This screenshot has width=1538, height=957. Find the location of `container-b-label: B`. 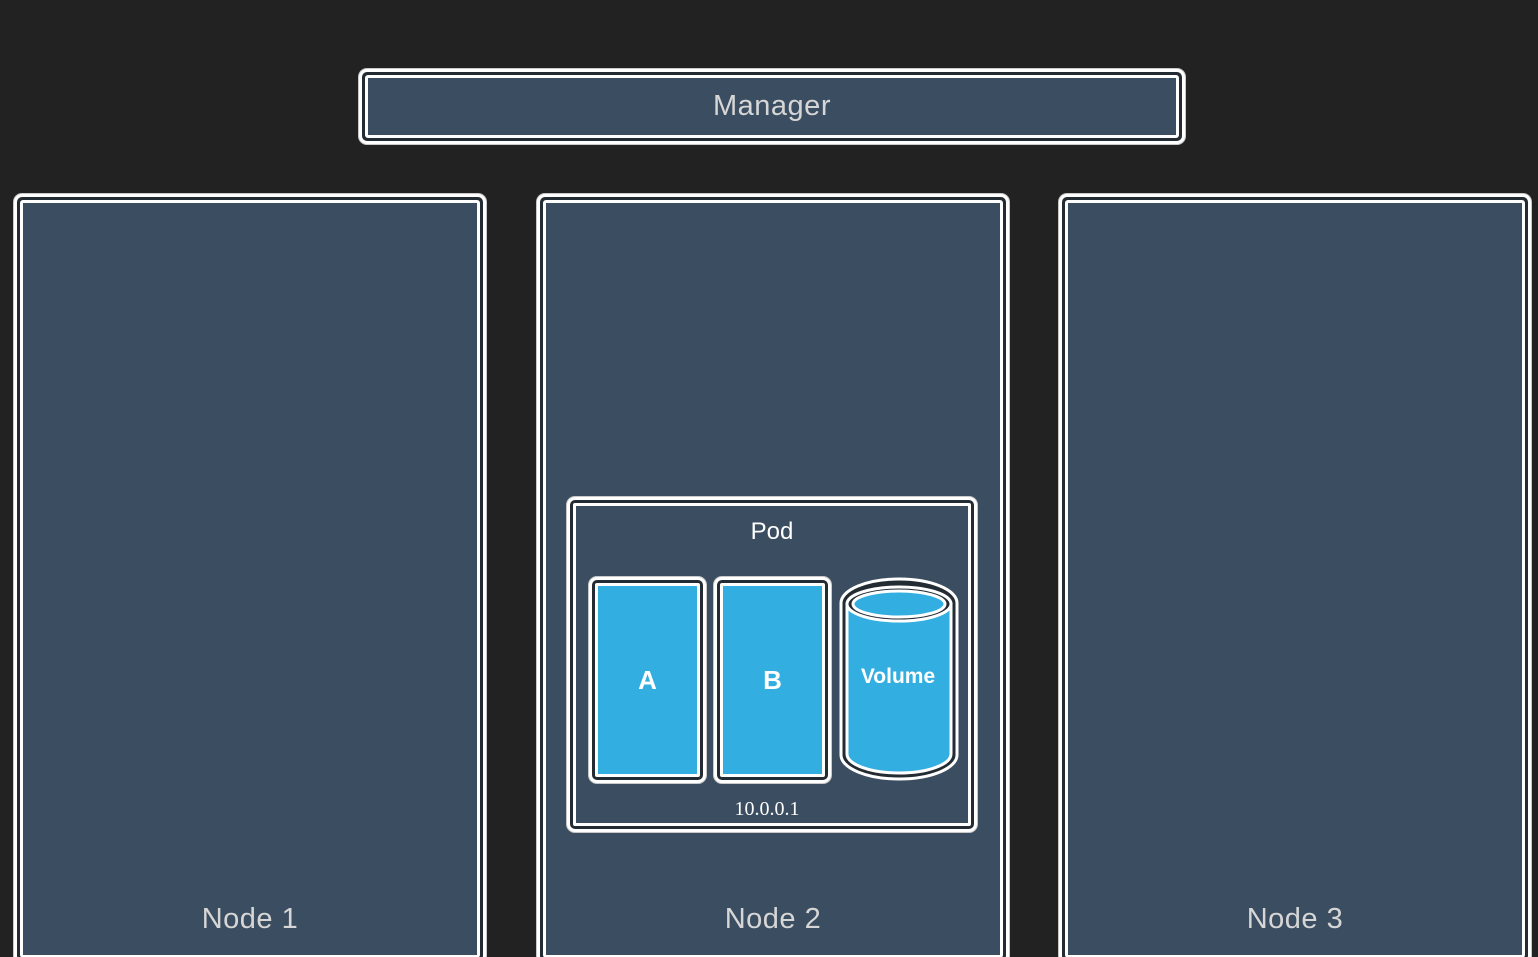

container-b-label: B is located at coordinates (772, 679).